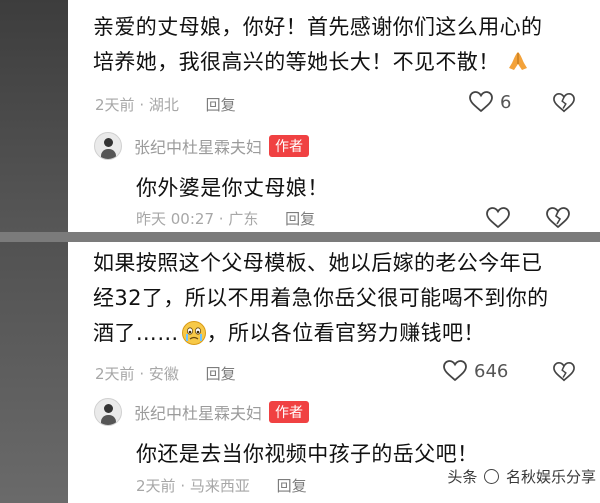 This screenshot has height=503, width=600. Describe the element at coordinates (307, 454) in the screenshot. I see `author-reply-text: 你还是去当你视频中孩子的岳父吧！` at that location.